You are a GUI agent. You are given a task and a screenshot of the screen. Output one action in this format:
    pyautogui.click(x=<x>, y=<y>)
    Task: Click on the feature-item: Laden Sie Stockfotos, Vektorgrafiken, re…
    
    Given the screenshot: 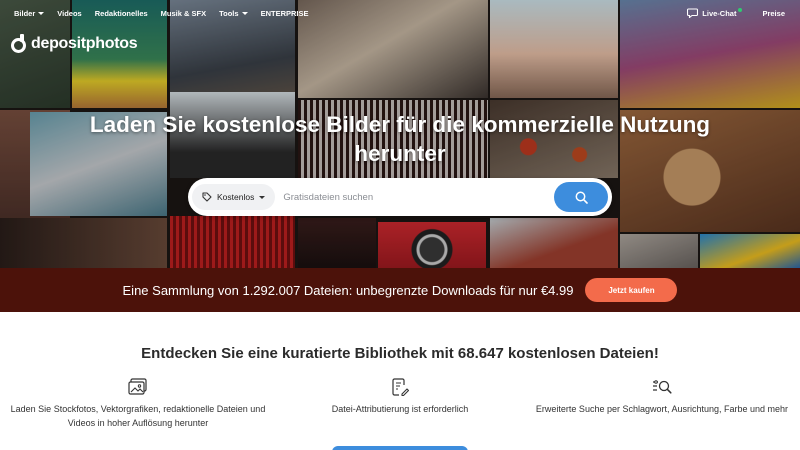 What is the action you would take?
    pyautogui.click(x=138, y=403)
    